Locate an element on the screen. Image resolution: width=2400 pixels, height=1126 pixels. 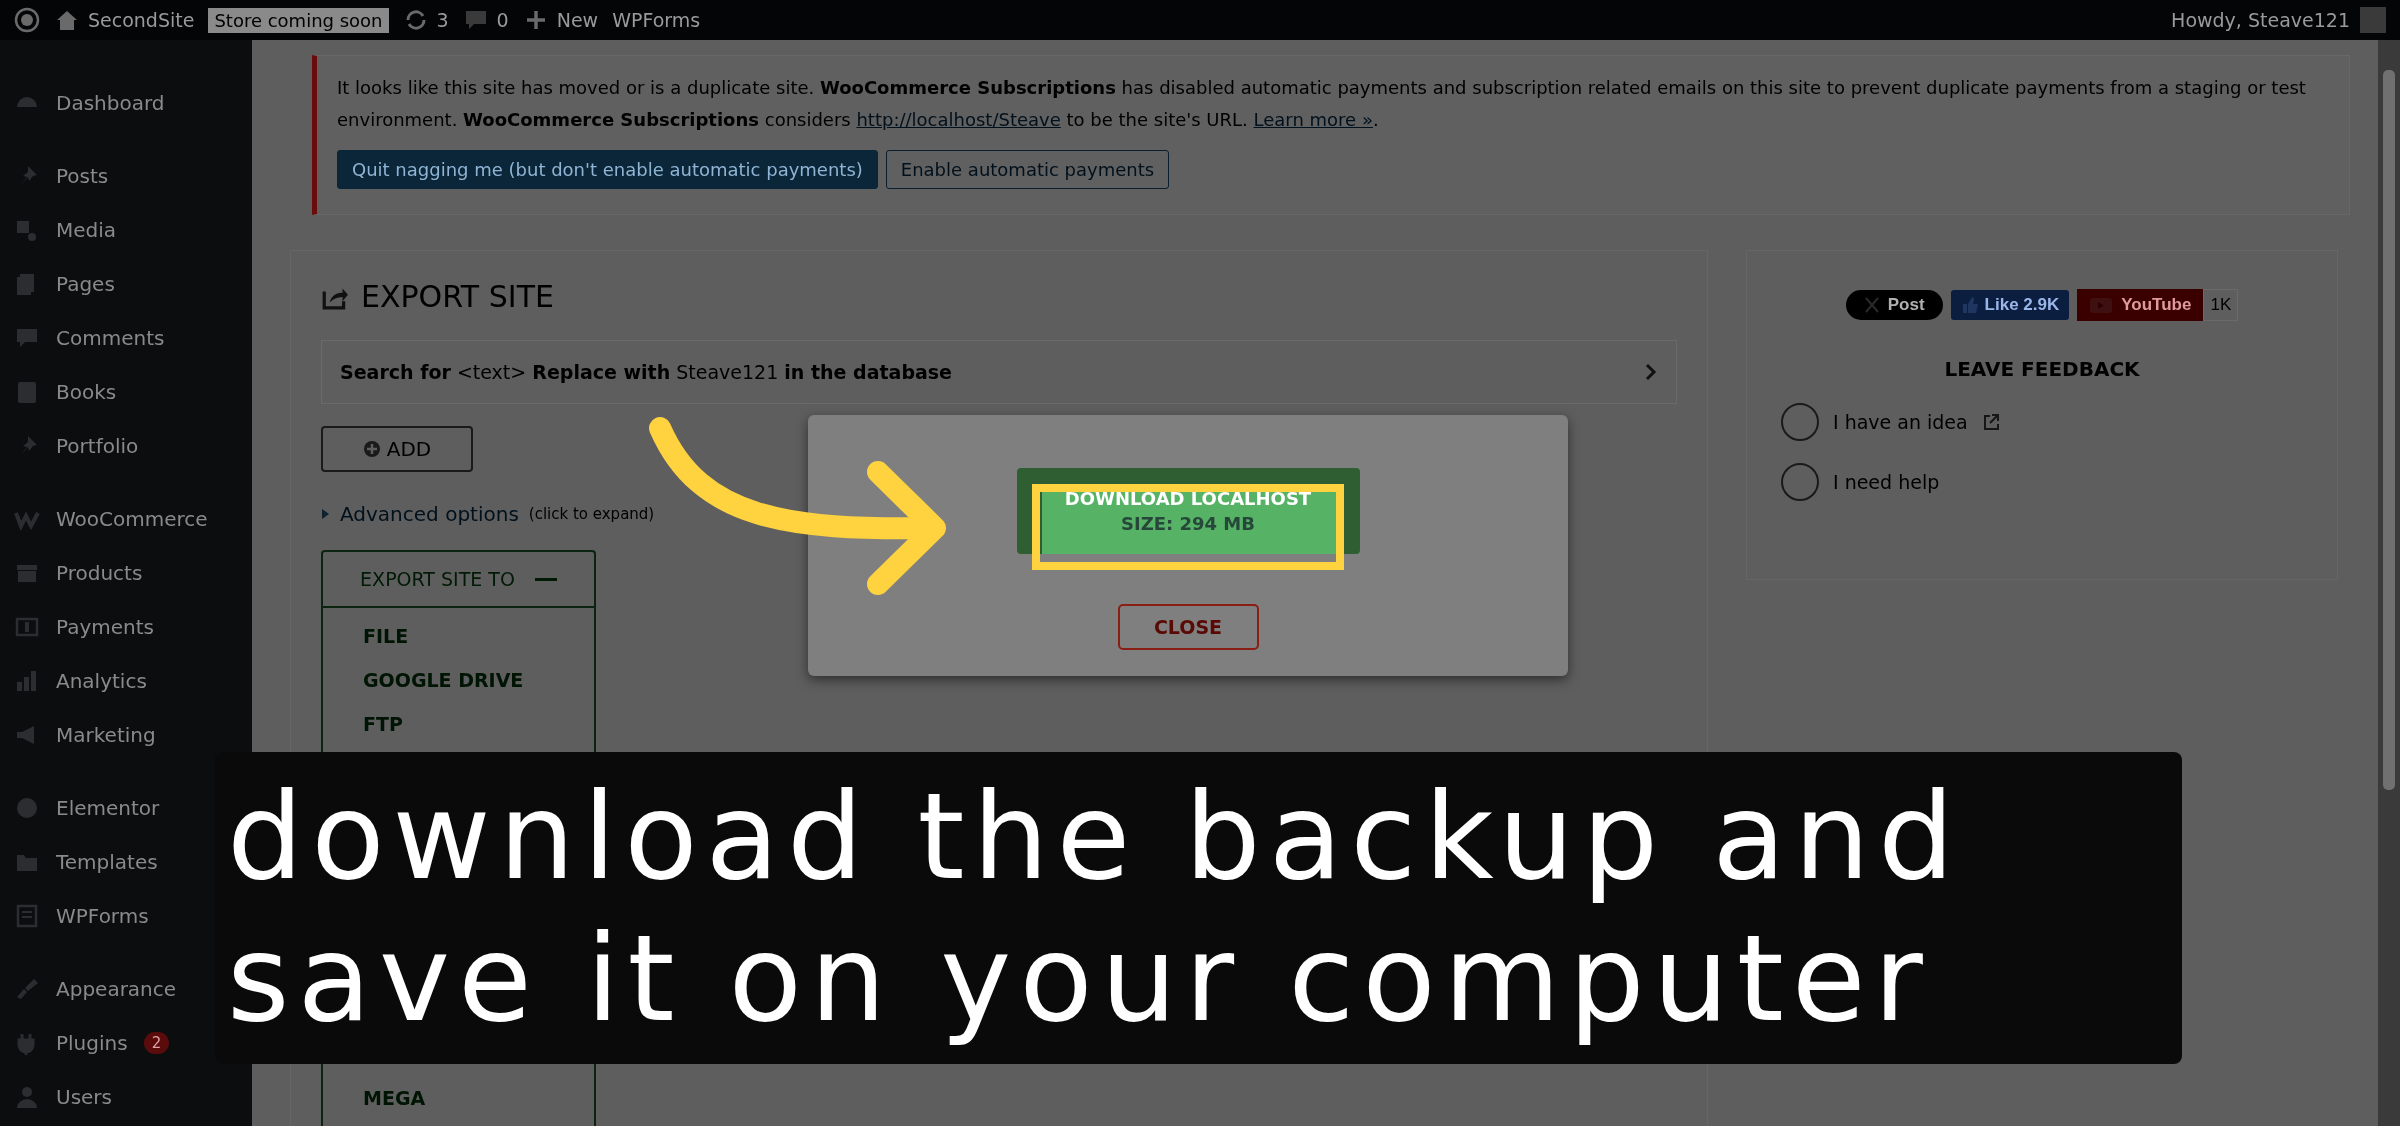
caption-line: save it on your computer is located at coordinates (1079, 979).